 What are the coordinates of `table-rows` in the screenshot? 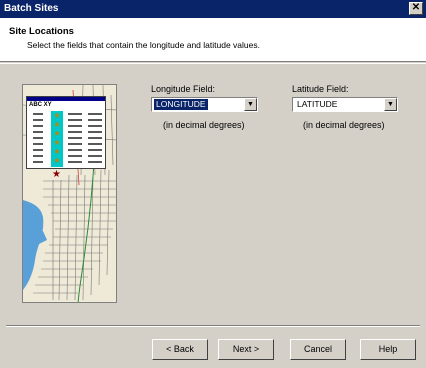 It's located at (67, 138).